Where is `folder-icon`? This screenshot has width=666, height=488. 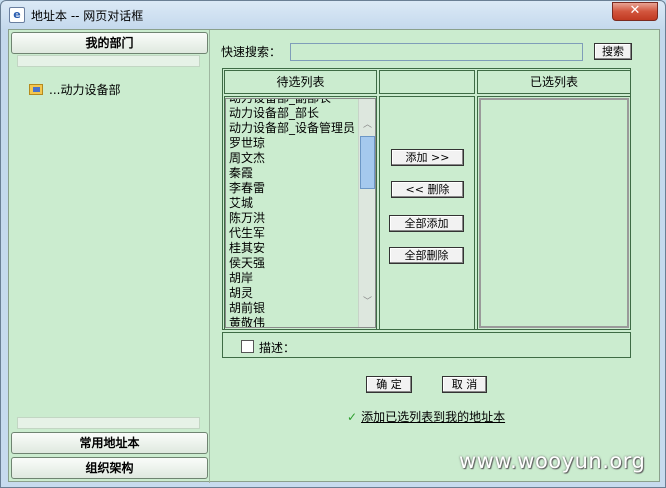 folder-icon is located at coordinates (36, 89).